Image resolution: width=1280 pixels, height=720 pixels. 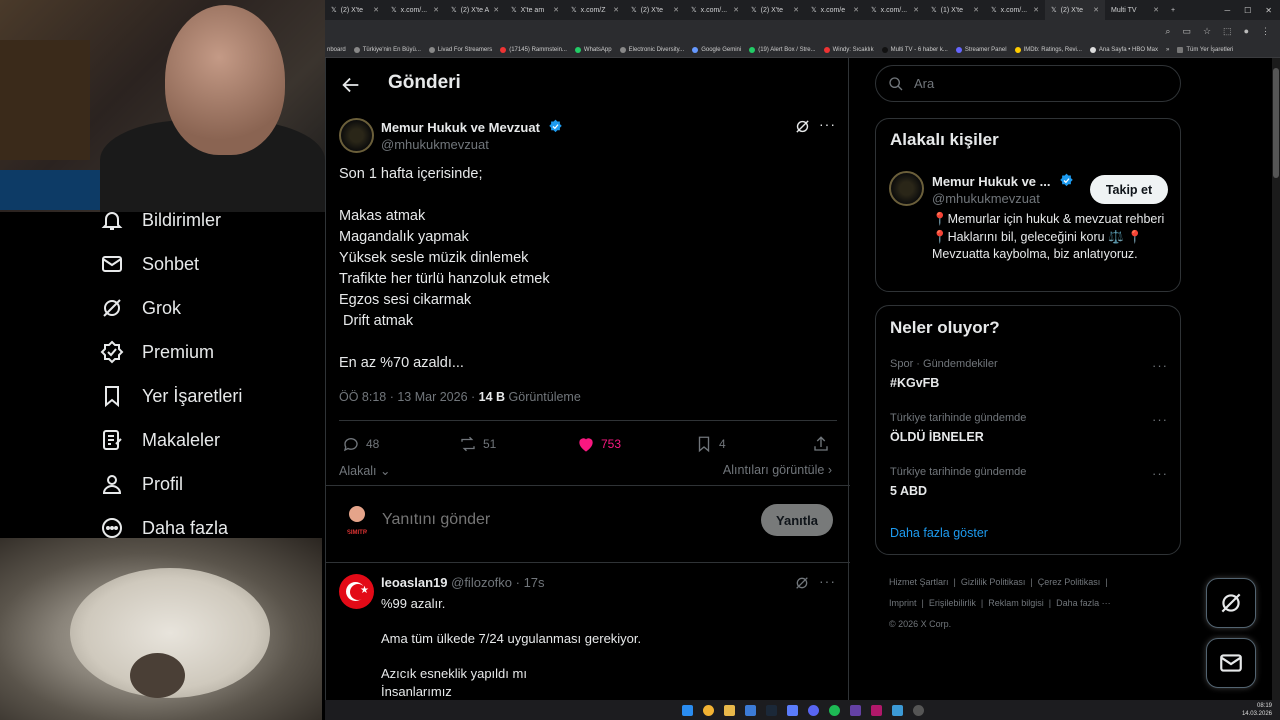 I want to click on nav-item-articles: Makaleler, so click(x=160, y=440).